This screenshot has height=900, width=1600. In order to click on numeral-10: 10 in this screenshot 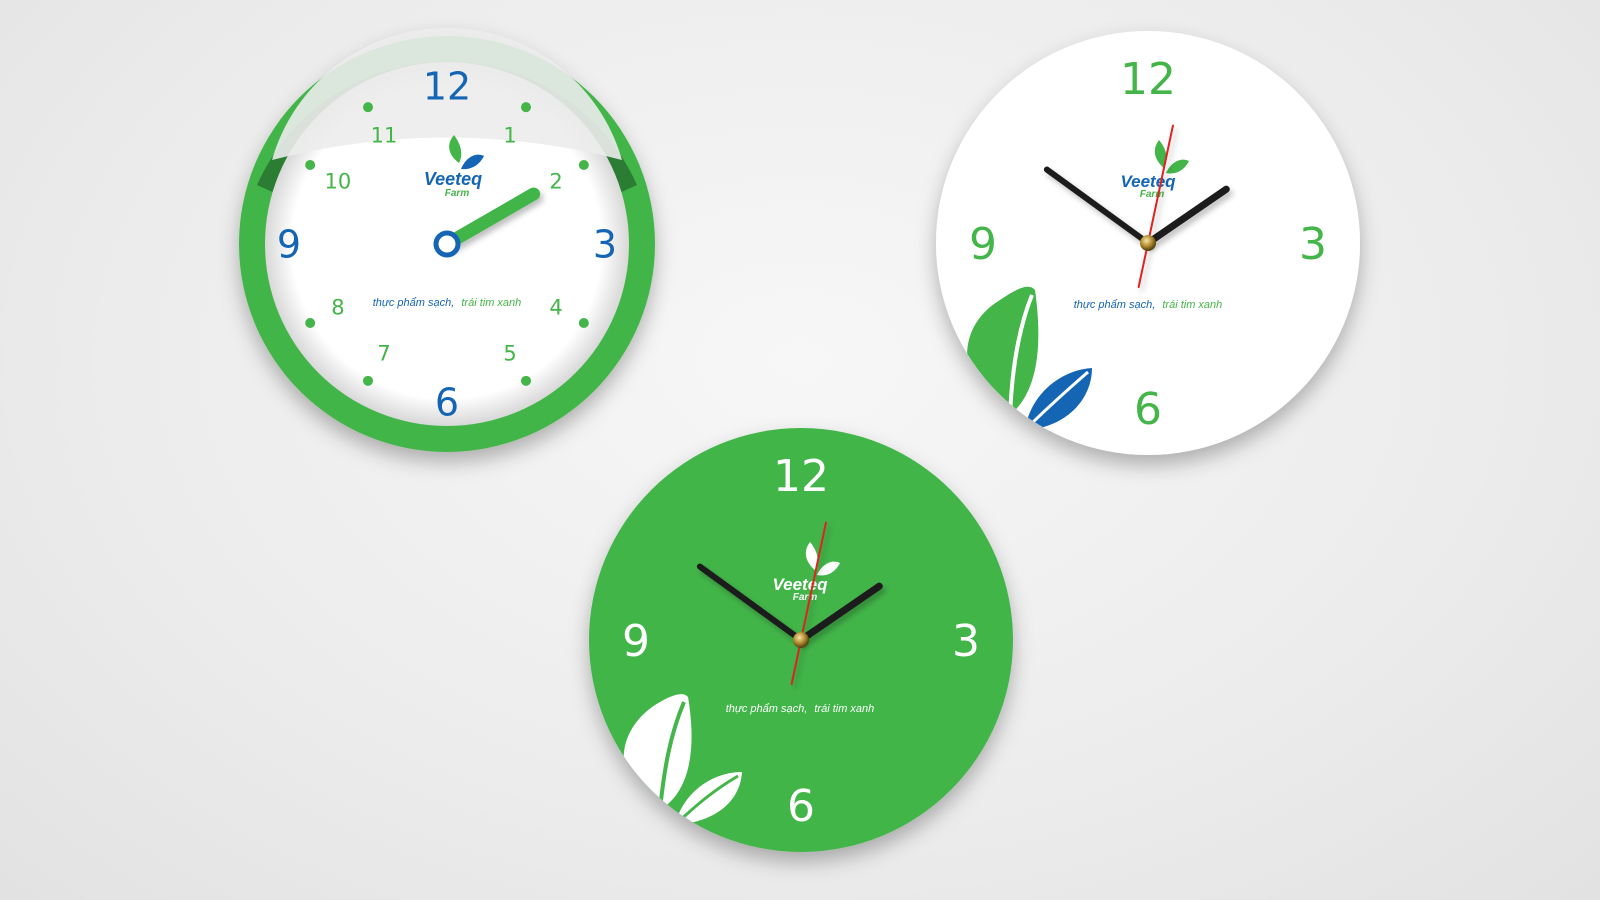, I will do `click(338, 182)`.